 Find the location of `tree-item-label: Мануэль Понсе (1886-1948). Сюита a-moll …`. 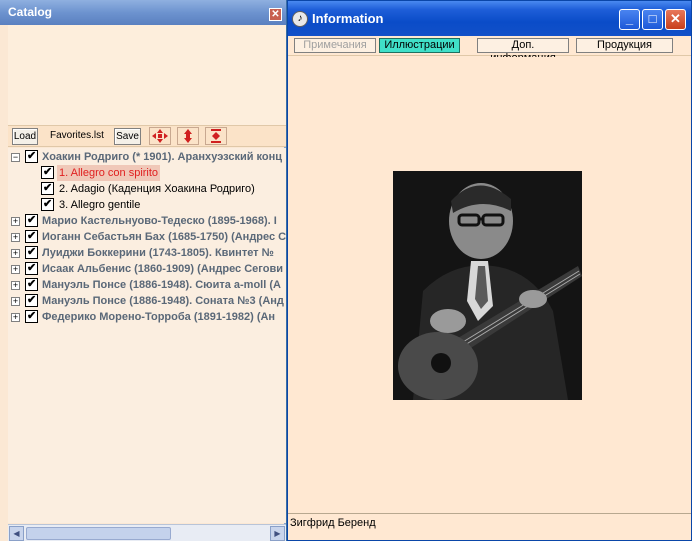

tree-item-label: Мануэль Понсе (1886-1948). Сюита a-moll … is located at coordinates (161, 285).